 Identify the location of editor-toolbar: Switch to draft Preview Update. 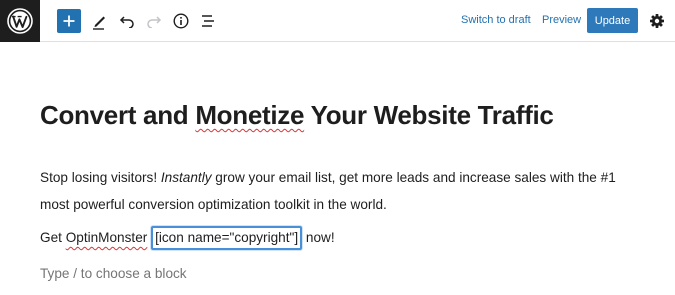
(337, 21).